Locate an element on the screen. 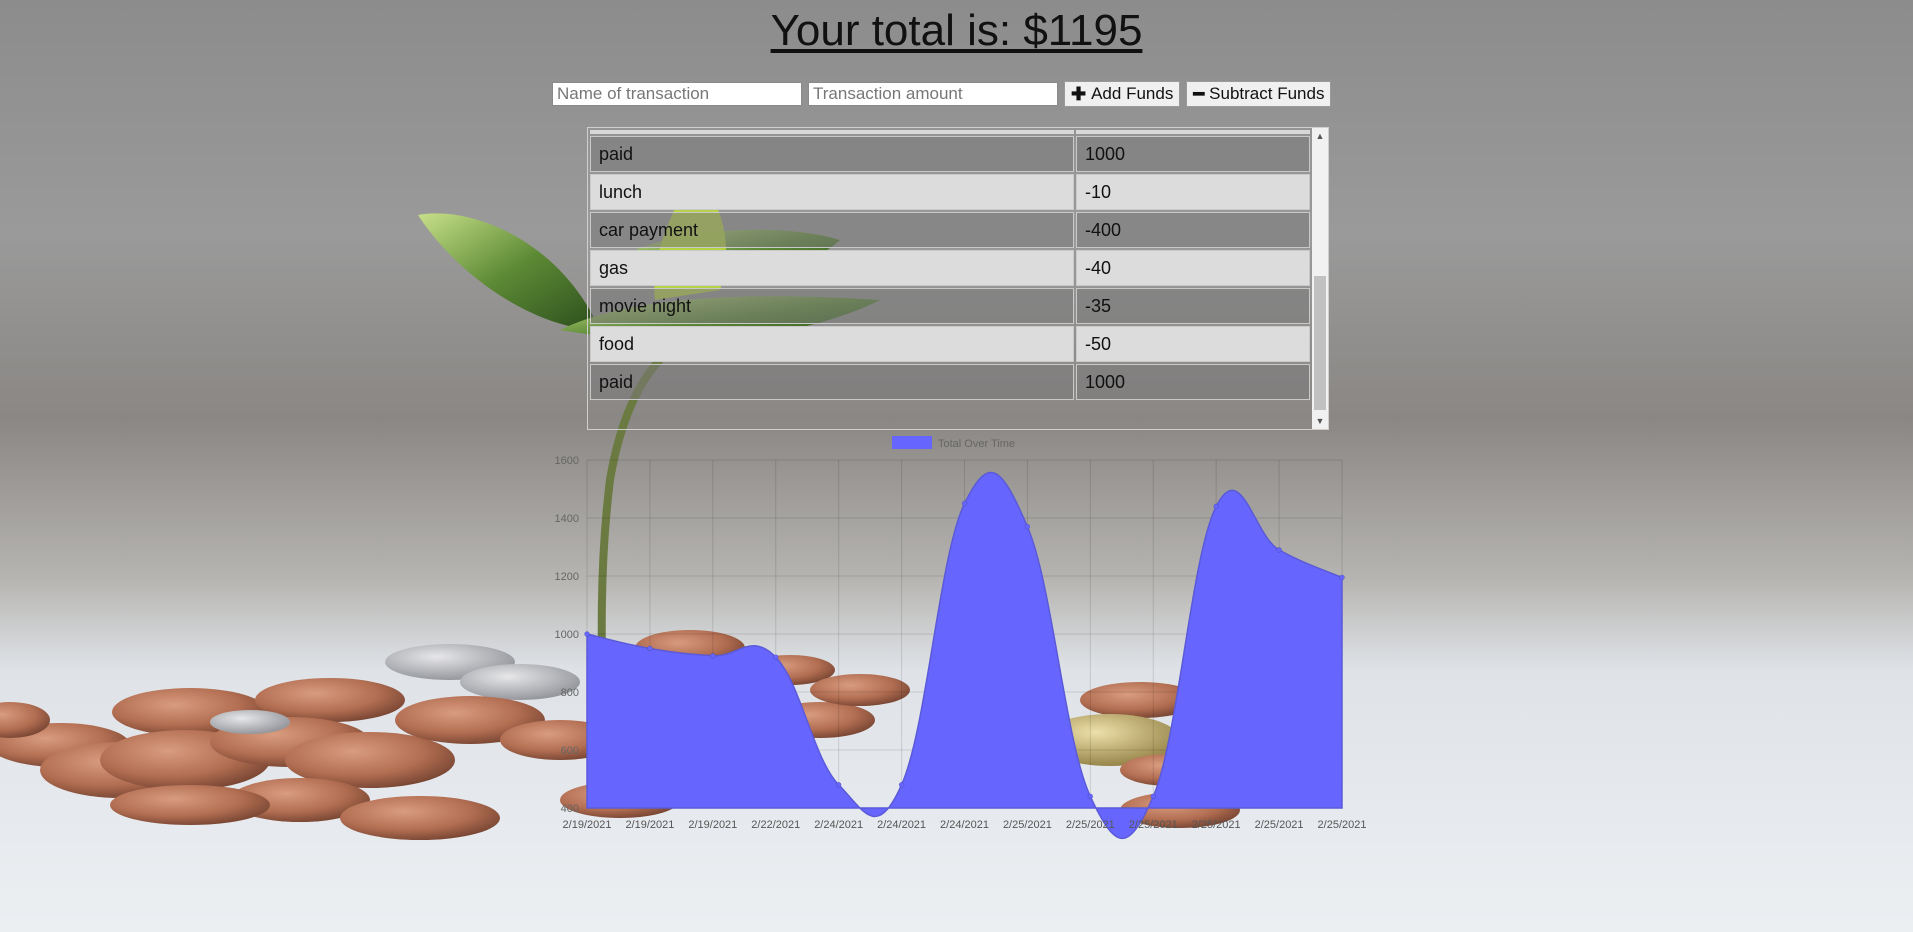 This screenshot has height=932, width=1913. subtract-funds-label: Subtract Funds is located at coordinates (1267, 93).